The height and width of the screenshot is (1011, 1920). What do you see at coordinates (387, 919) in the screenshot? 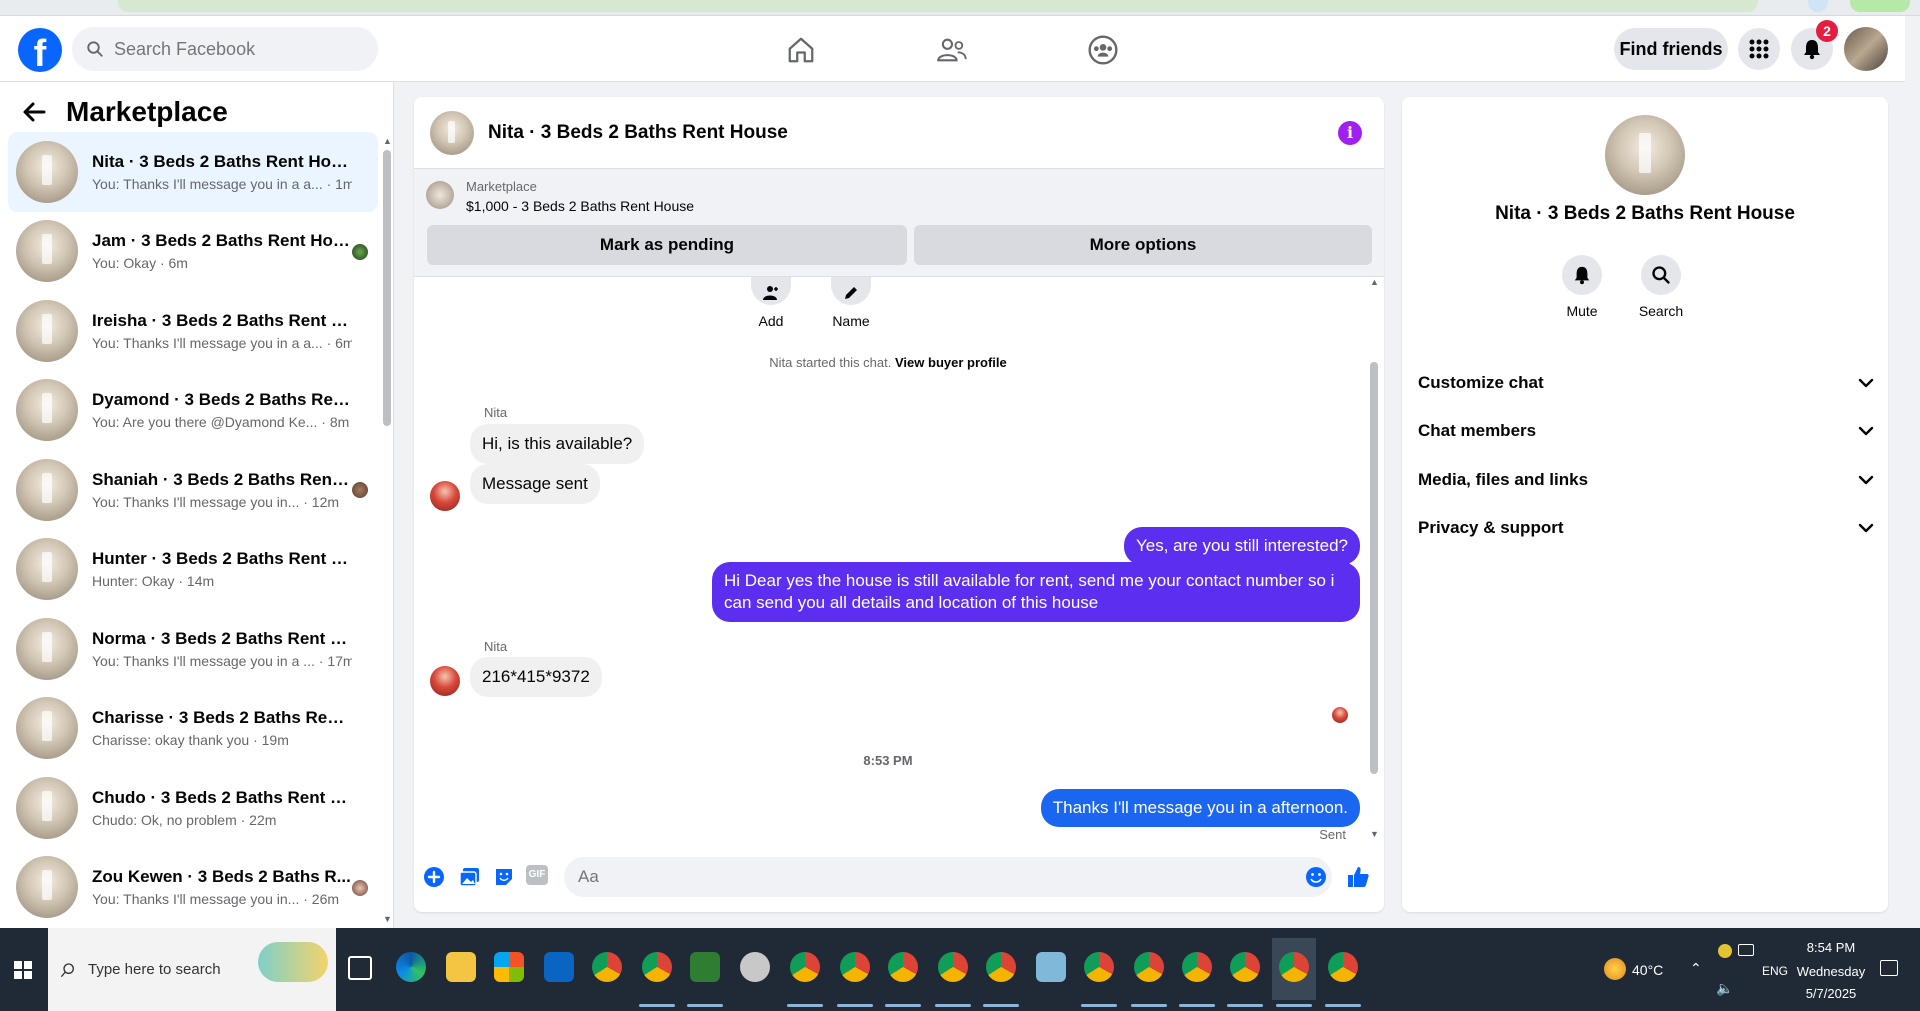
I see `scroll-down-arrow: ▼` at bounding box center [387, 919].